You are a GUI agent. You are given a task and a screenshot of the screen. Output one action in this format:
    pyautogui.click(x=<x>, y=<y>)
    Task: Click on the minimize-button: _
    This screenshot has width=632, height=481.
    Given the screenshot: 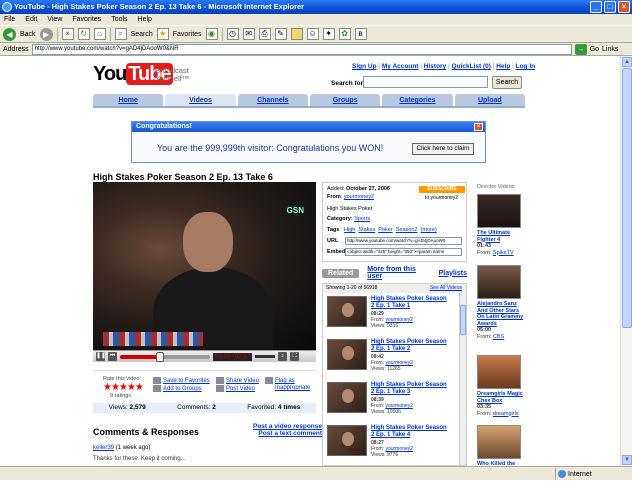 What is the action you would take?
    pyautogui.click(x=596, y=7)
    